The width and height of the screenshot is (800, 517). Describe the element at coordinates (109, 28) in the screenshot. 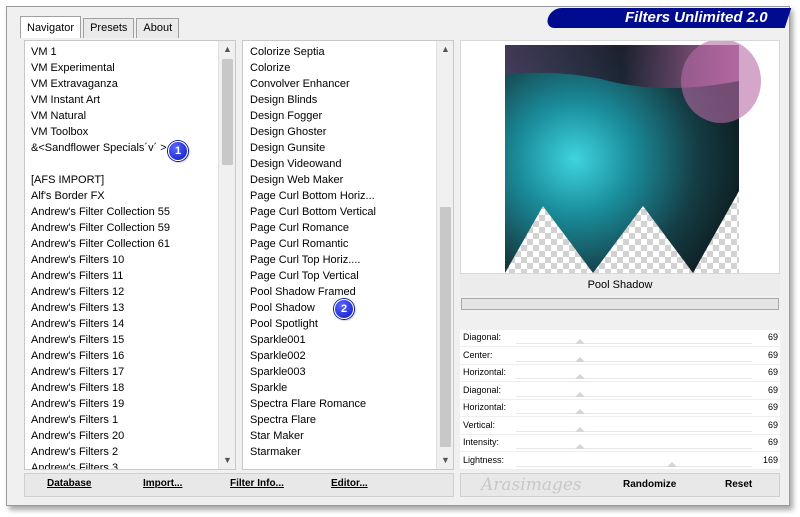

I see `tab-presets: Presets` at that location.